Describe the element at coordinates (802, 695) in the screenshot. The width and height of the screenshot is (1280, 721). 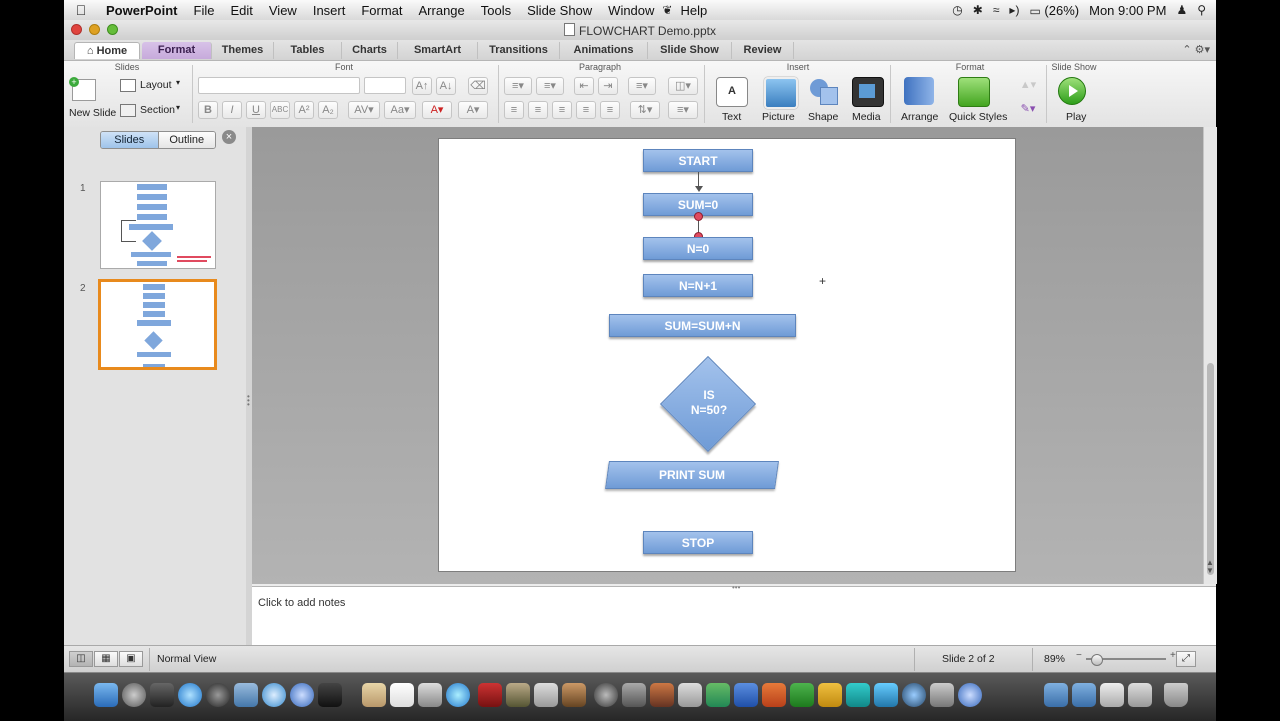
I see `excel-icon` at that location.